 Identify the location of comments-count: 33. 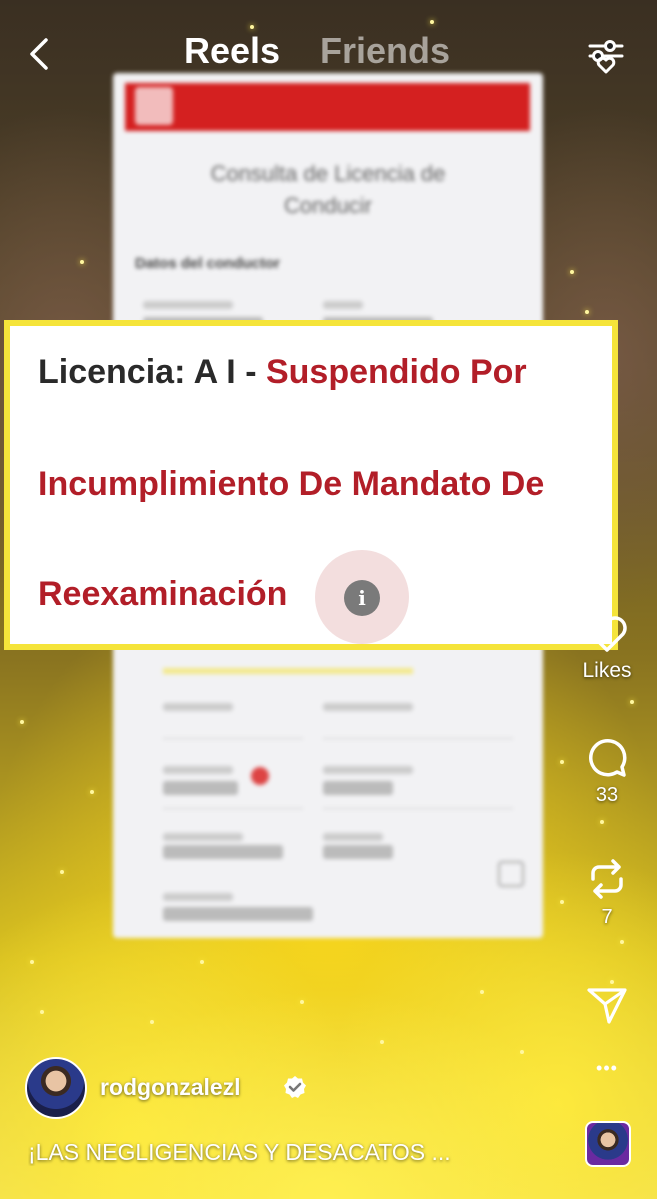
(607, 795).